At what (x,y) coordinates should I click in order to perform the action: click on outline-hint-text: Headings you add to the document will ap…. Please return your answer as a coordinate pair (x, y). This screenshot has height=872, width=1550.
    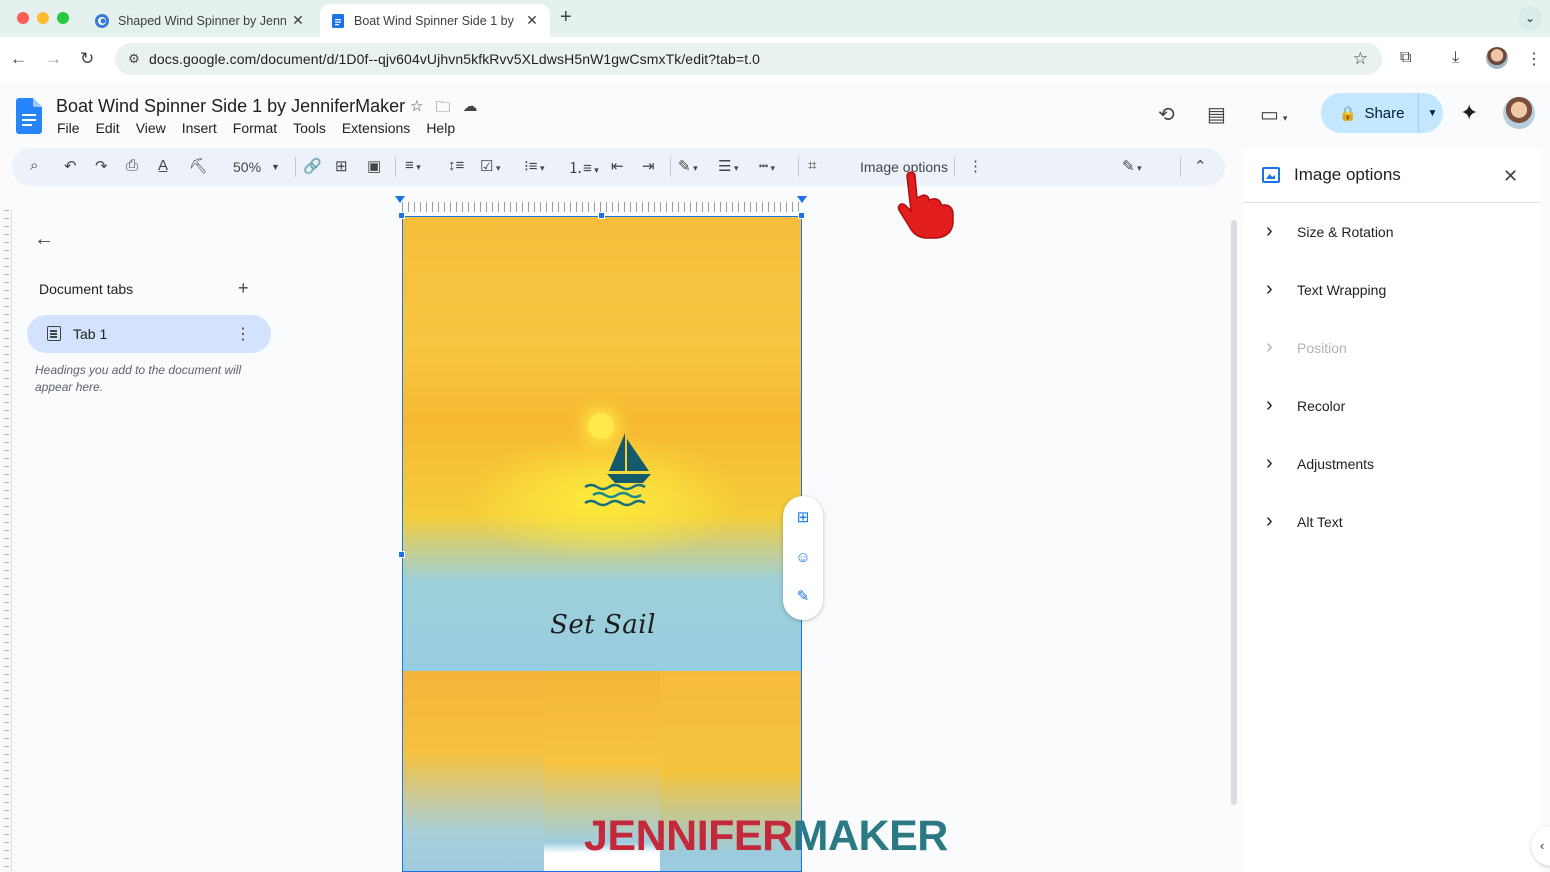
    Looking at the image, I should click on (138, 378).